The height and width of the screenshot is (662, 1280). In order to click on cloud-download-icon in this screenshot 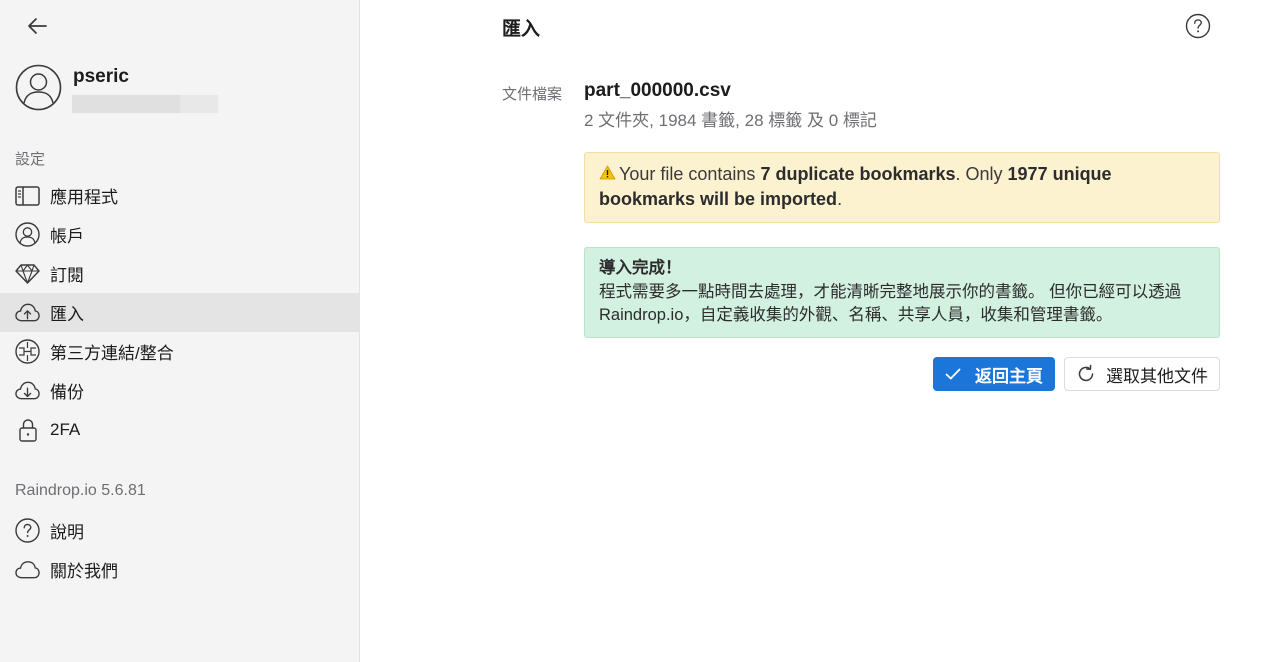, I will do `click(27, 390)`.